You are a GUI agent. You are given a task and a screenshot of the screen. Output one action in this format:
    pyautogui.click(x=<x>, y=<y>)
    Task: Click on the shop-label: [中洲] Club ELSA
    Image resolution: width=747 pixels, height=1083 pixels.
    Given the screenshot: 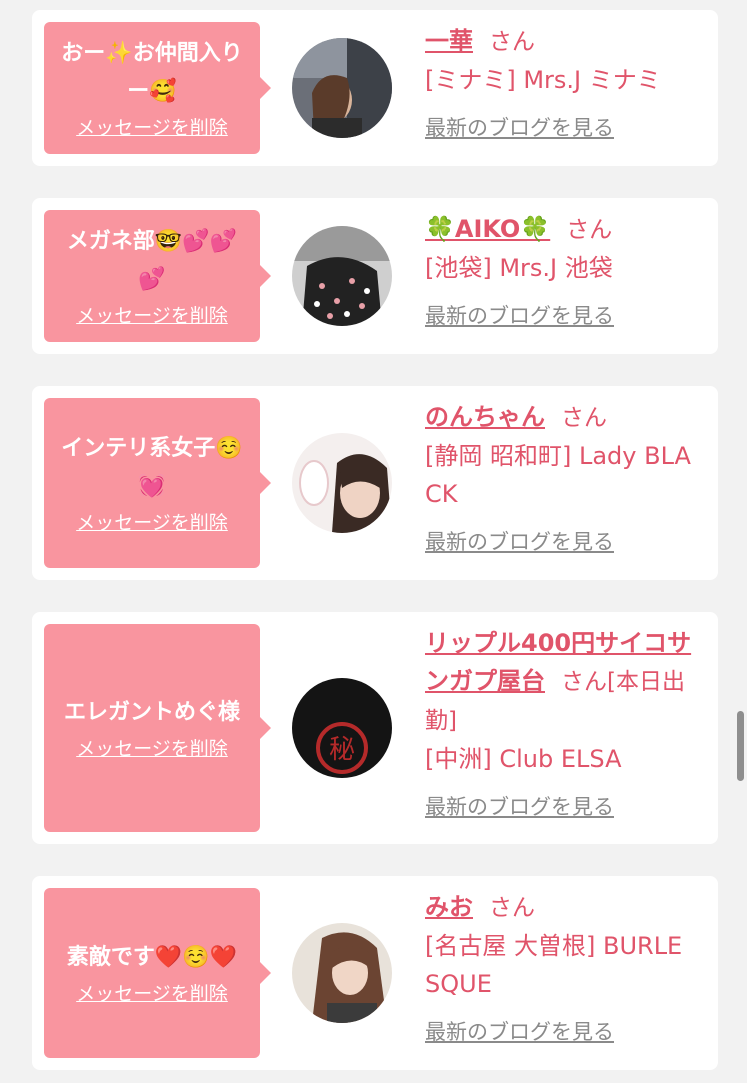 What is the action you would take?
    pyautogui.click(x=523, y=759)
    